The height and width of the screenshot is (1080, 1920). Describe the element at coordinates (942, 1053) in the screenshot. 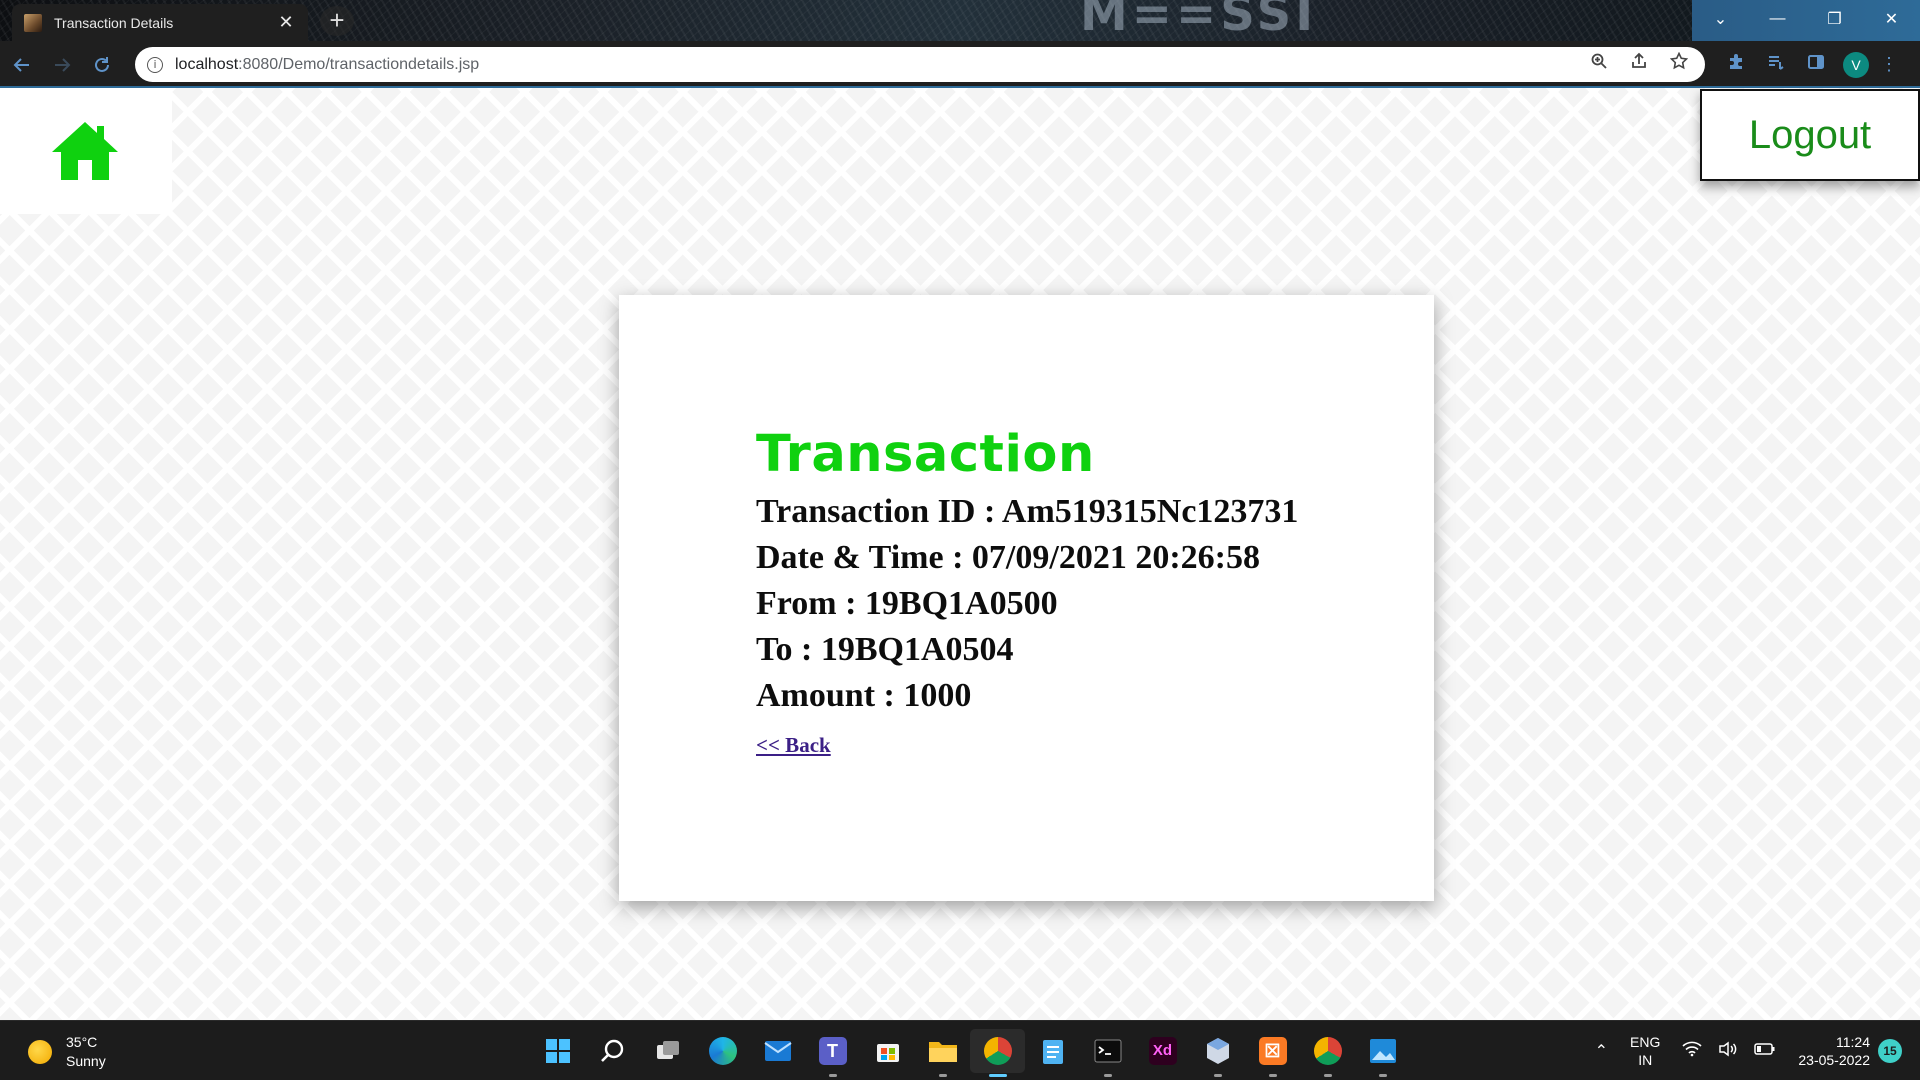

I see `file-explorer-icon` at that location.